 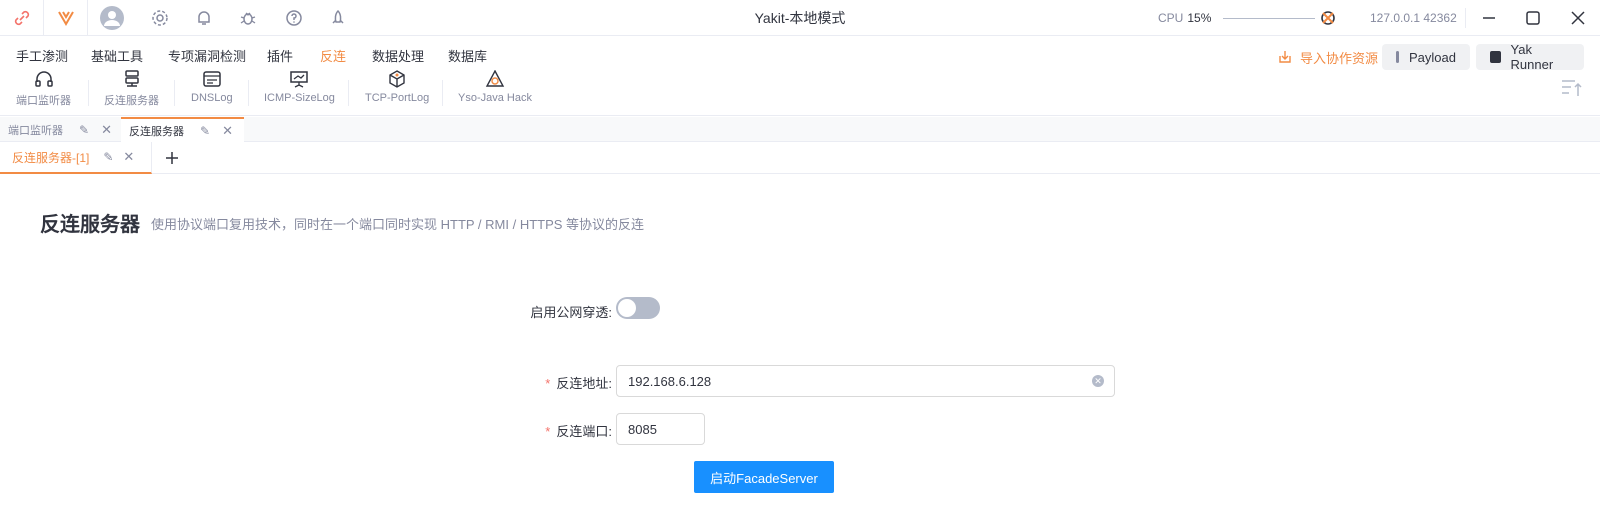 What do you see at coordinates (90, 225) in the screenshot?
I see `page-title: 反连服务器` at bounding box center [90, 225].